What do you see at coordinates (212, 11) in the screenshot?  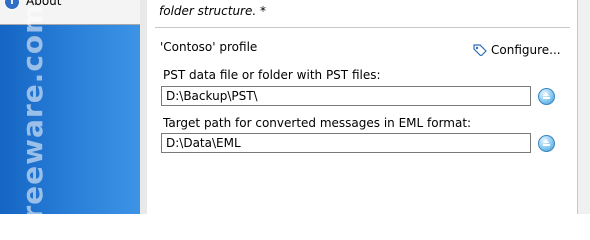 I see `folder-structure-note: folder structure. *` at bounding box center [212, 11].